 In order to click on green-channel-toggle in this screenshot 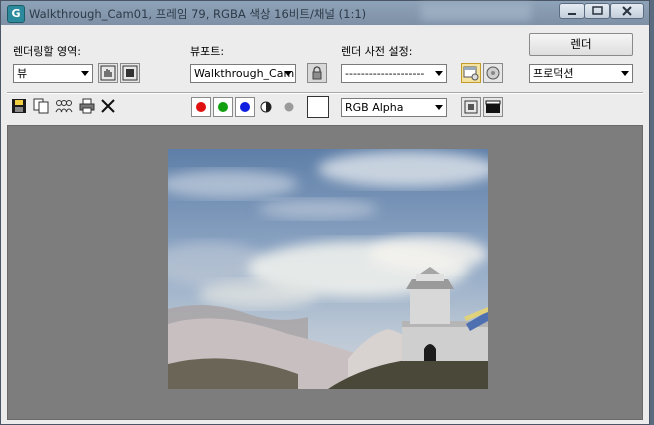, I will do `click(223, 107)`.